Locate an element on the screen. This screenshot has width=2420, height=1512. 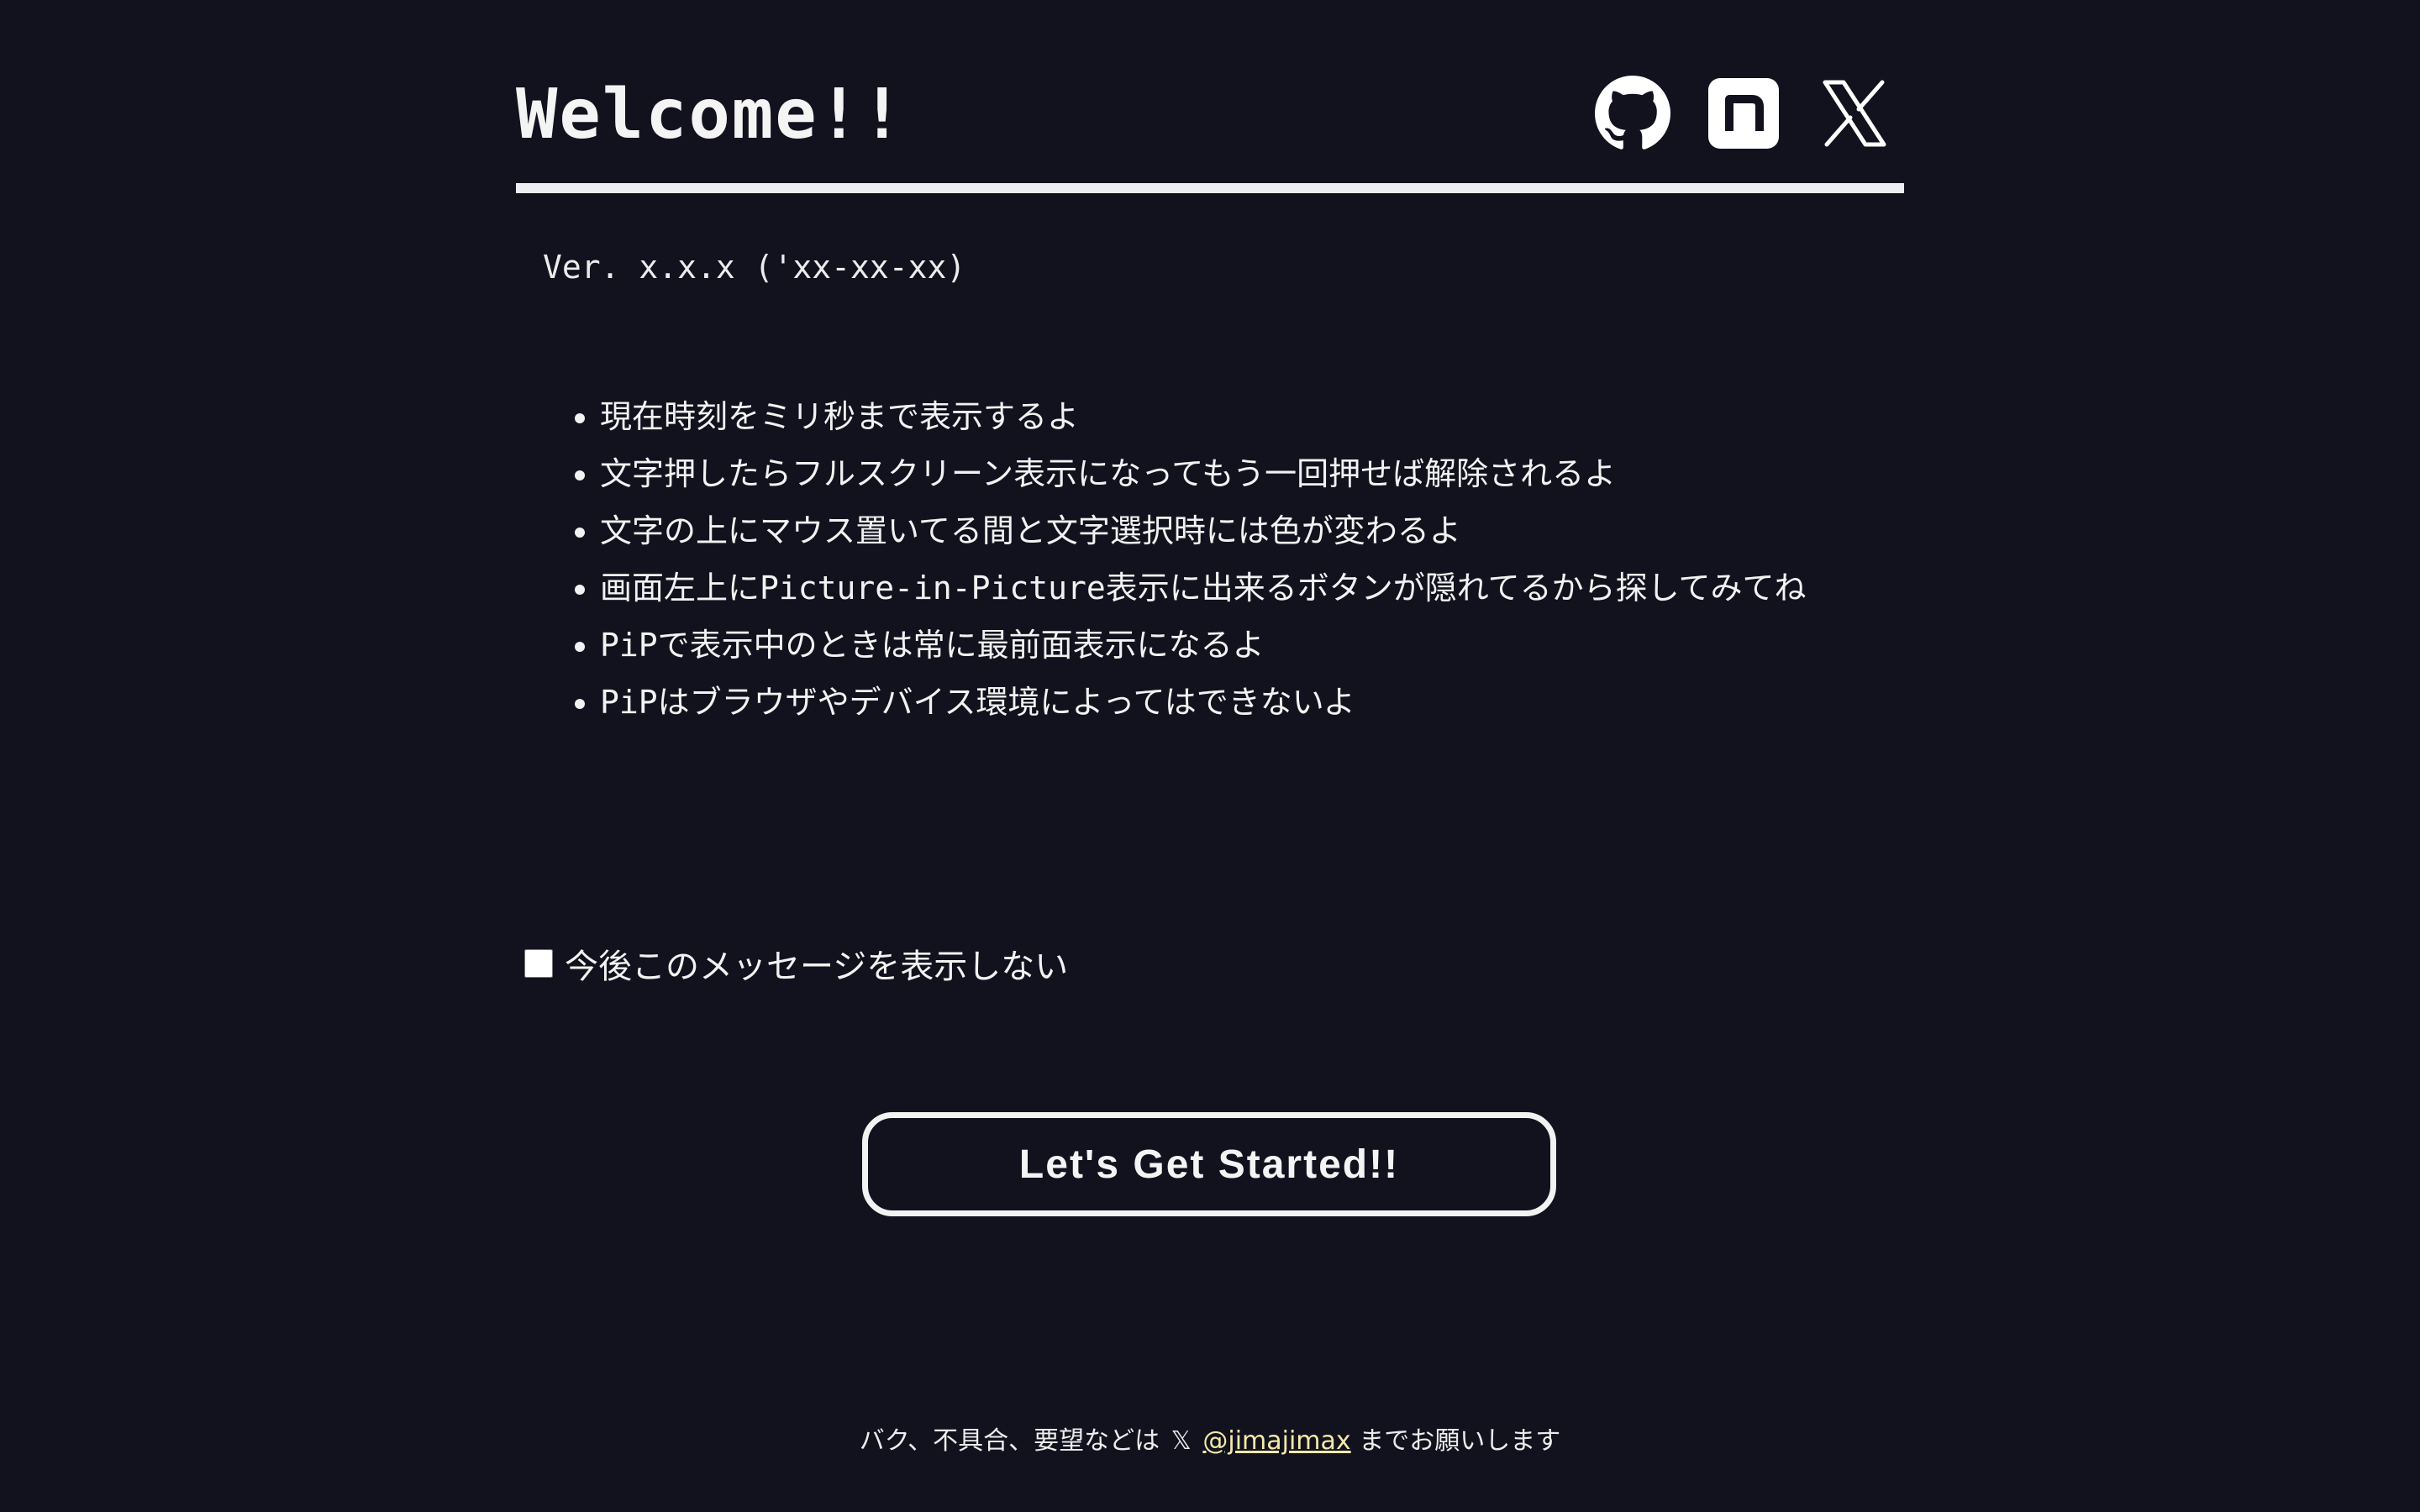
x-link is located at coordinates (1855, 113).